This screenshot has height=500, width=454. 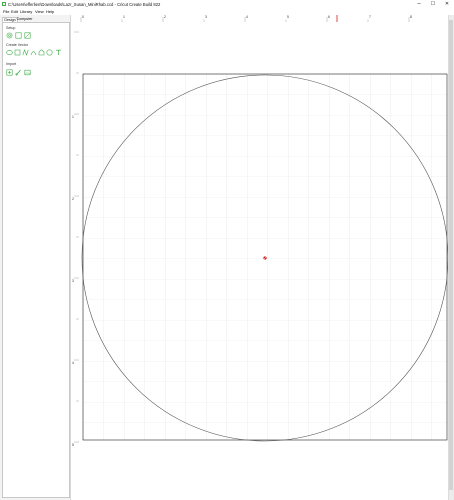 What do you see at coordinates (27, 72) in the screenshot?
I see `picture-icon` at bounding box center [27, 72].